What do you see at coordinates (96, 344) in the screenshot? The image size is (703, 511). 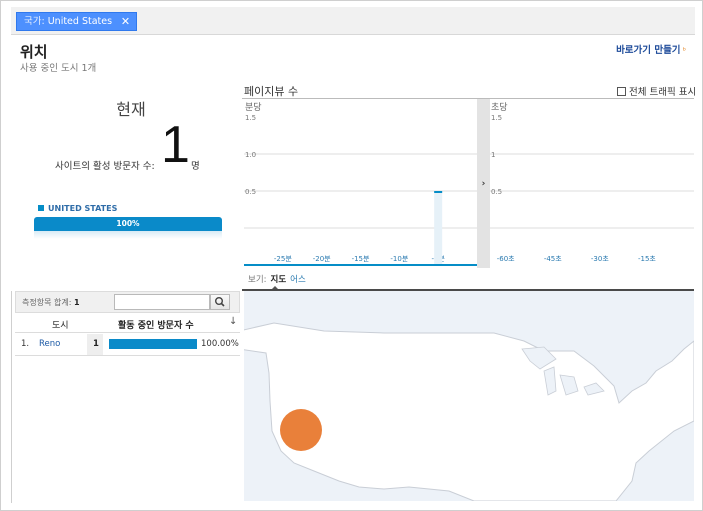 I see `row-count: 1` at bounding box center [96, 344].